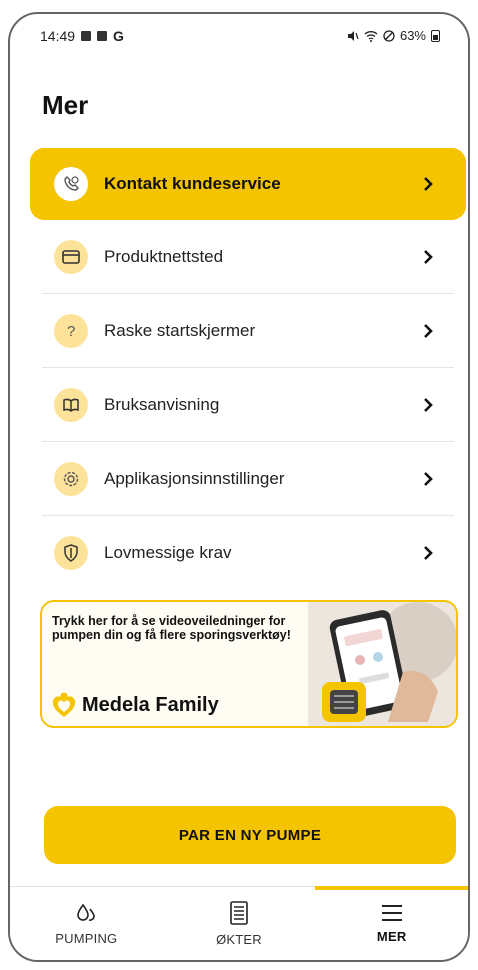  Describe the element at coordinates (371, 36) in the screenshot. I see `wifi-icon` at that location.